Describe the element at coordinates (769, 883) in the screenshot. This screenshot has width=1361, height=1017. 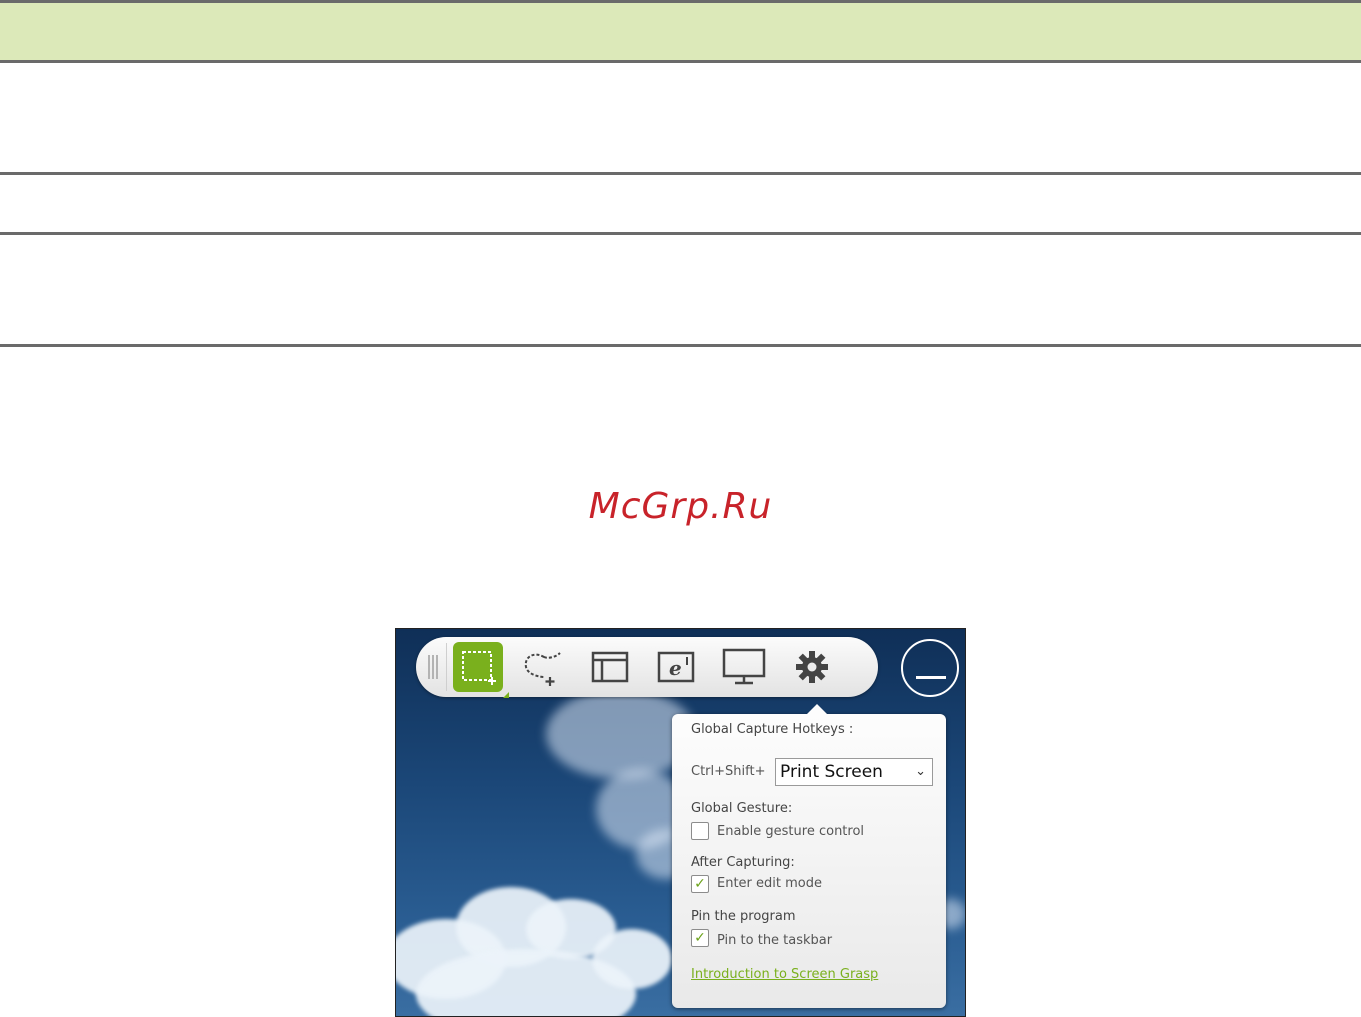
I see `edit-mode-label: Enter edit mode` at that location.